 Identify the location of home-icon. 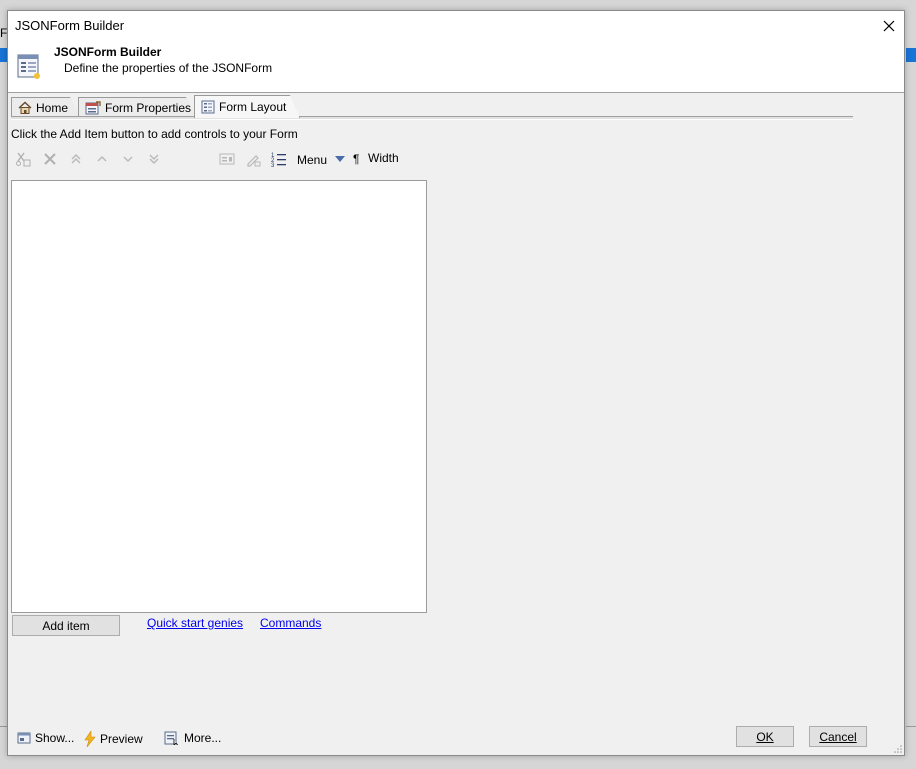
(25, 107).